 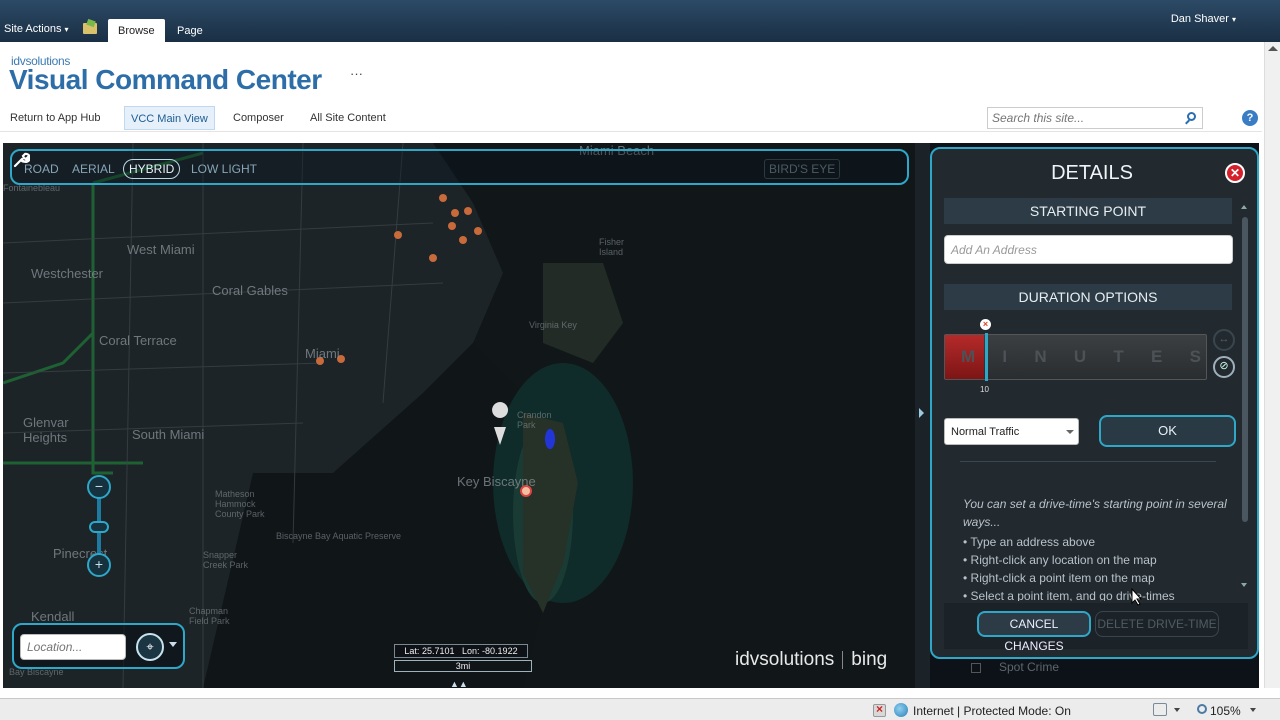 What do you see at coordinates (339, 536) in the screenshot?
I see `map-label: Biscayne Bay Aquatic Preserve` at bounding box center [339, 536].